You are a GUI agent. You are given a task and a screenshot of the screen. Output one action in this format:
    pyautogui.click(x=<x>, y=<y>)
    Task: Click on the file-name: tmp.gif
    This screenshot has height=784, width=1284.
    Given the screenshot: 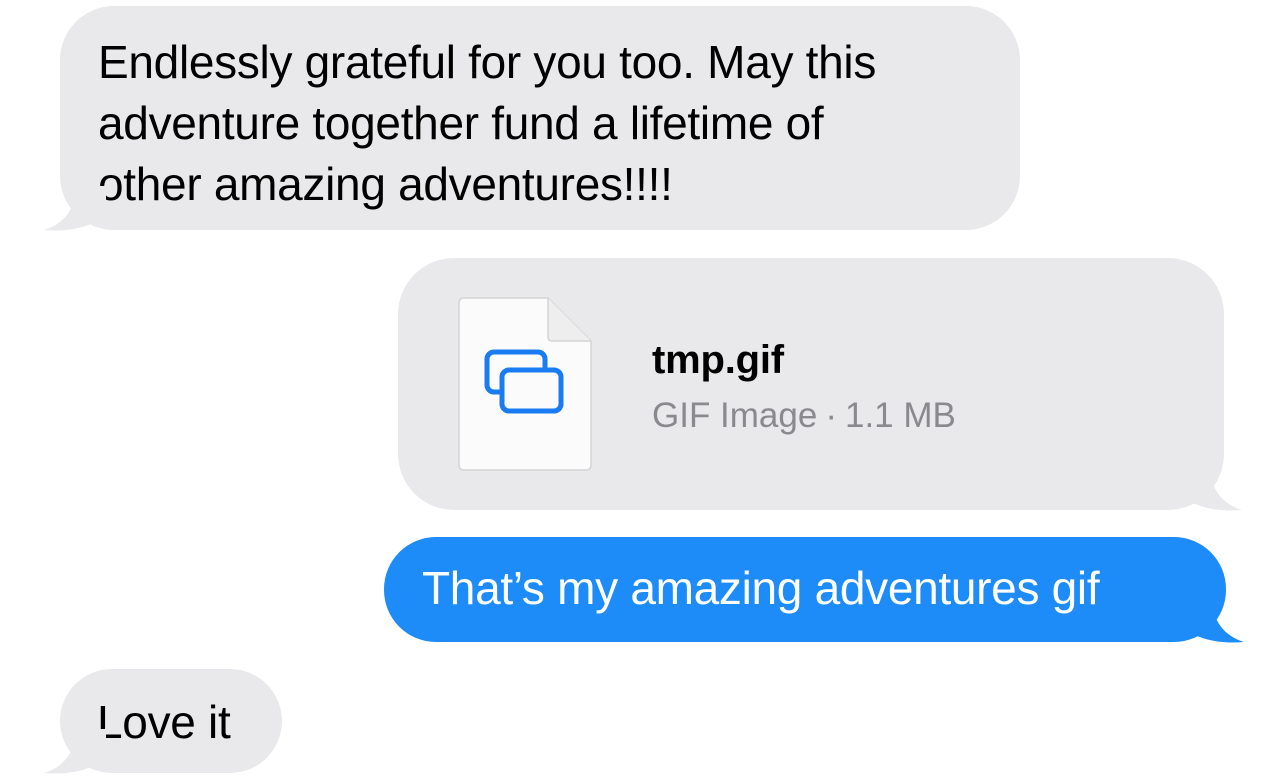 What is the action you would take?
    pyautogui.click(x=718, y=360)
    